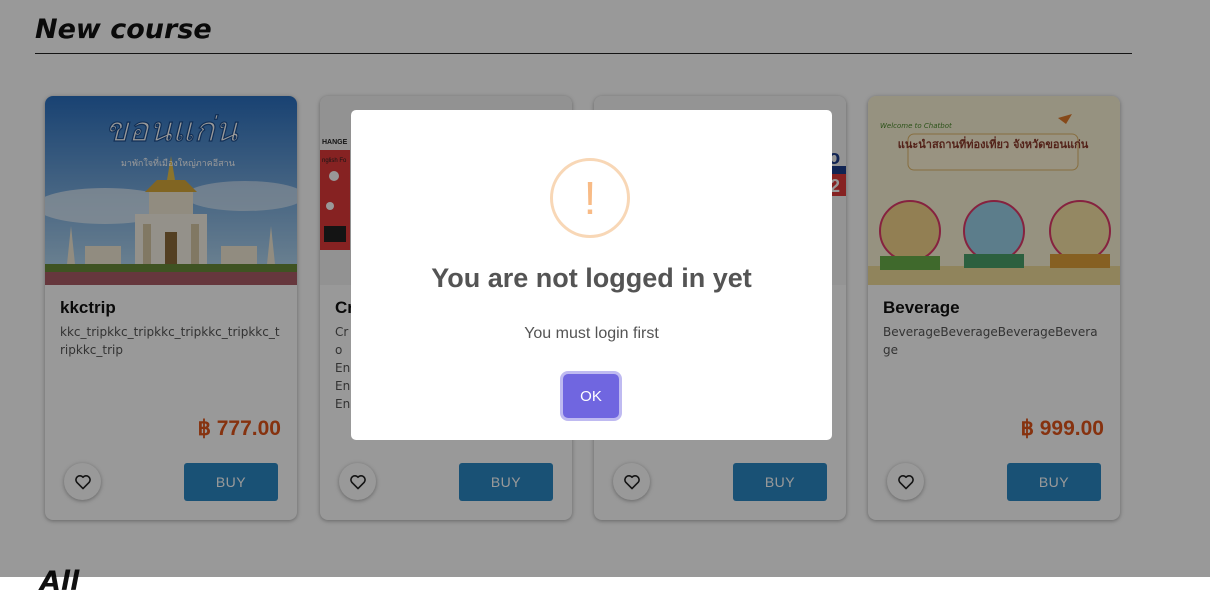 Image resolution: width=1210 pixels, height=597 pixels. I want to click on dialog-message: You must login first, so click(591, 333).